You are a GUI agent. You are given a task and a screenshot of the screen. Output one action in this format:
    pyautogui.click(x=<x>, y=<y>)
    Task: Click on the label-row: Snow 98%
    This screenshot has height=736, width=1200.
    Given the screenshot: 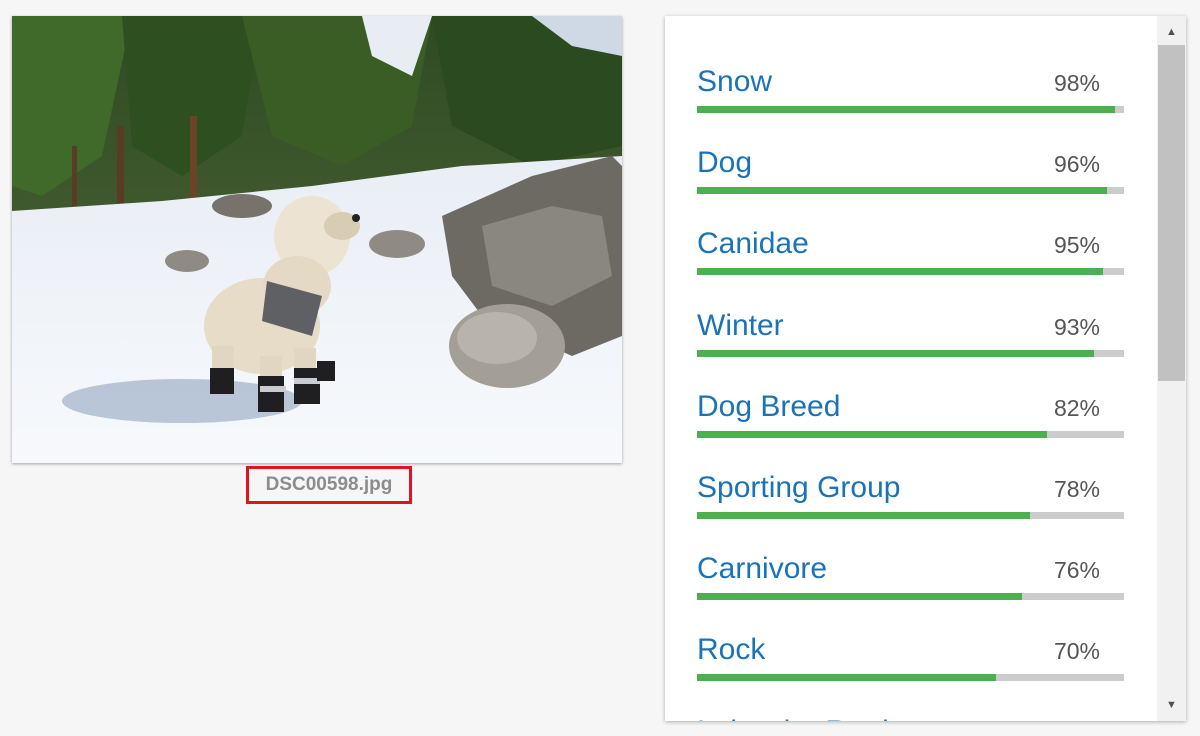 What is the action you would take?
    pyautogui.click(x=910, y=64)
    